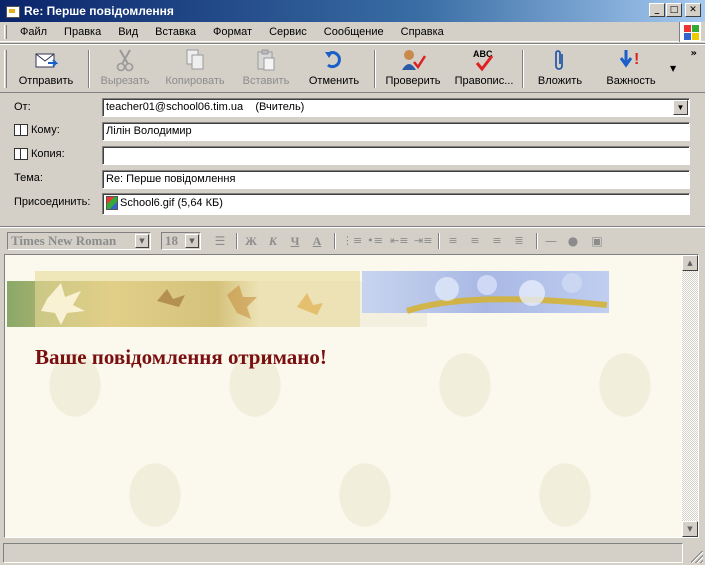  Describe the element at coordinates (690, 263) in the screenshot. I see `scroll-up-icon: ▲` at that location.